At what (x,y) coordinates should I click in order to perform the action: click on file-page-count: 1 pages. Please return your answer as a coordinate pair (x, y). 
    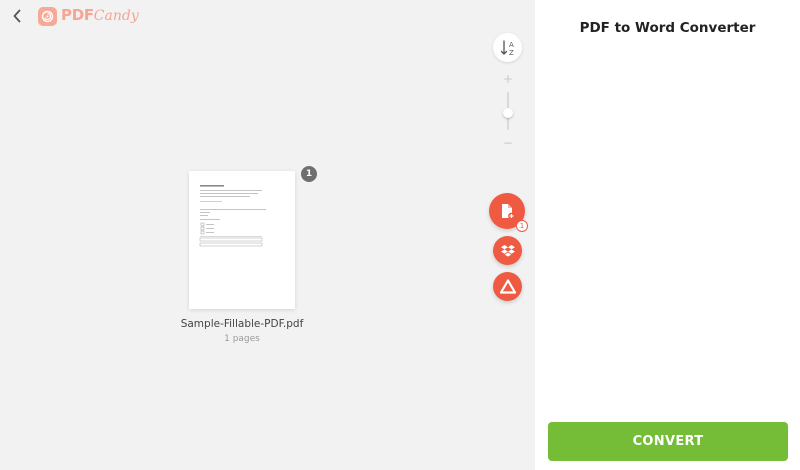
    Looking at the image, I should click on (242, 339).